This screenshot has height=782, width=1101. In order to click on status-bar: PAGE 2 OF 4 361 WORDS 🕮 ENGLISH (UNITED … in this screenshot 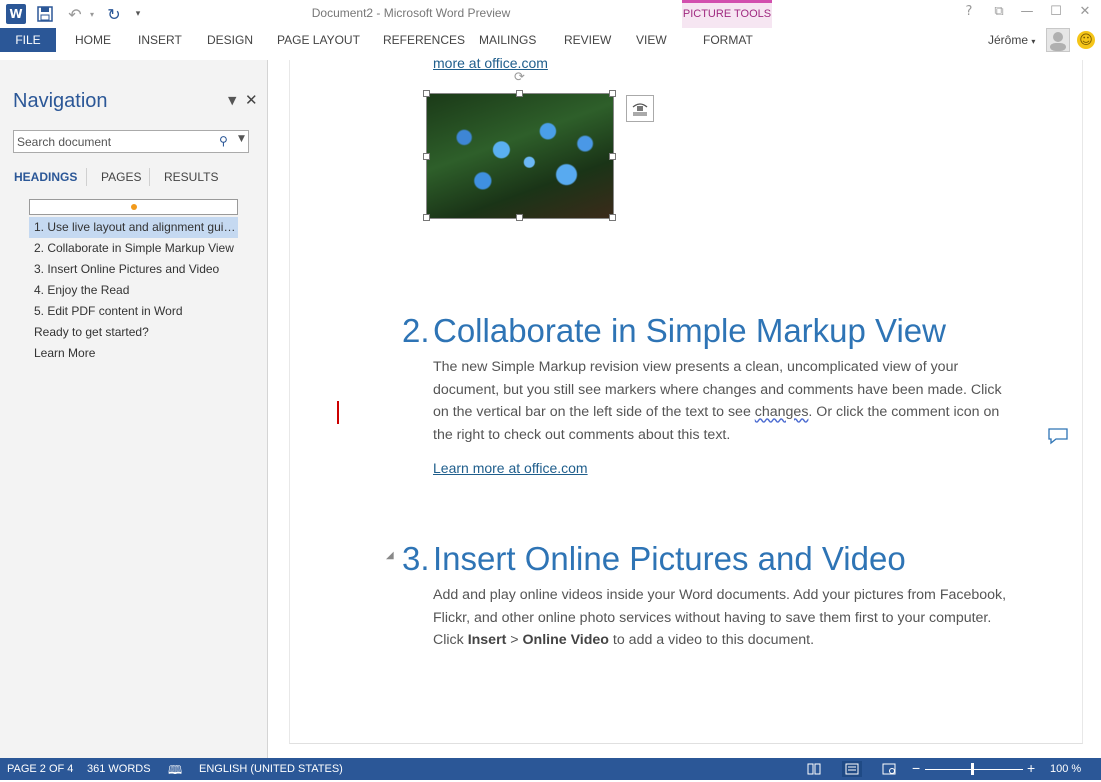, I will do `click(550, 769)`.